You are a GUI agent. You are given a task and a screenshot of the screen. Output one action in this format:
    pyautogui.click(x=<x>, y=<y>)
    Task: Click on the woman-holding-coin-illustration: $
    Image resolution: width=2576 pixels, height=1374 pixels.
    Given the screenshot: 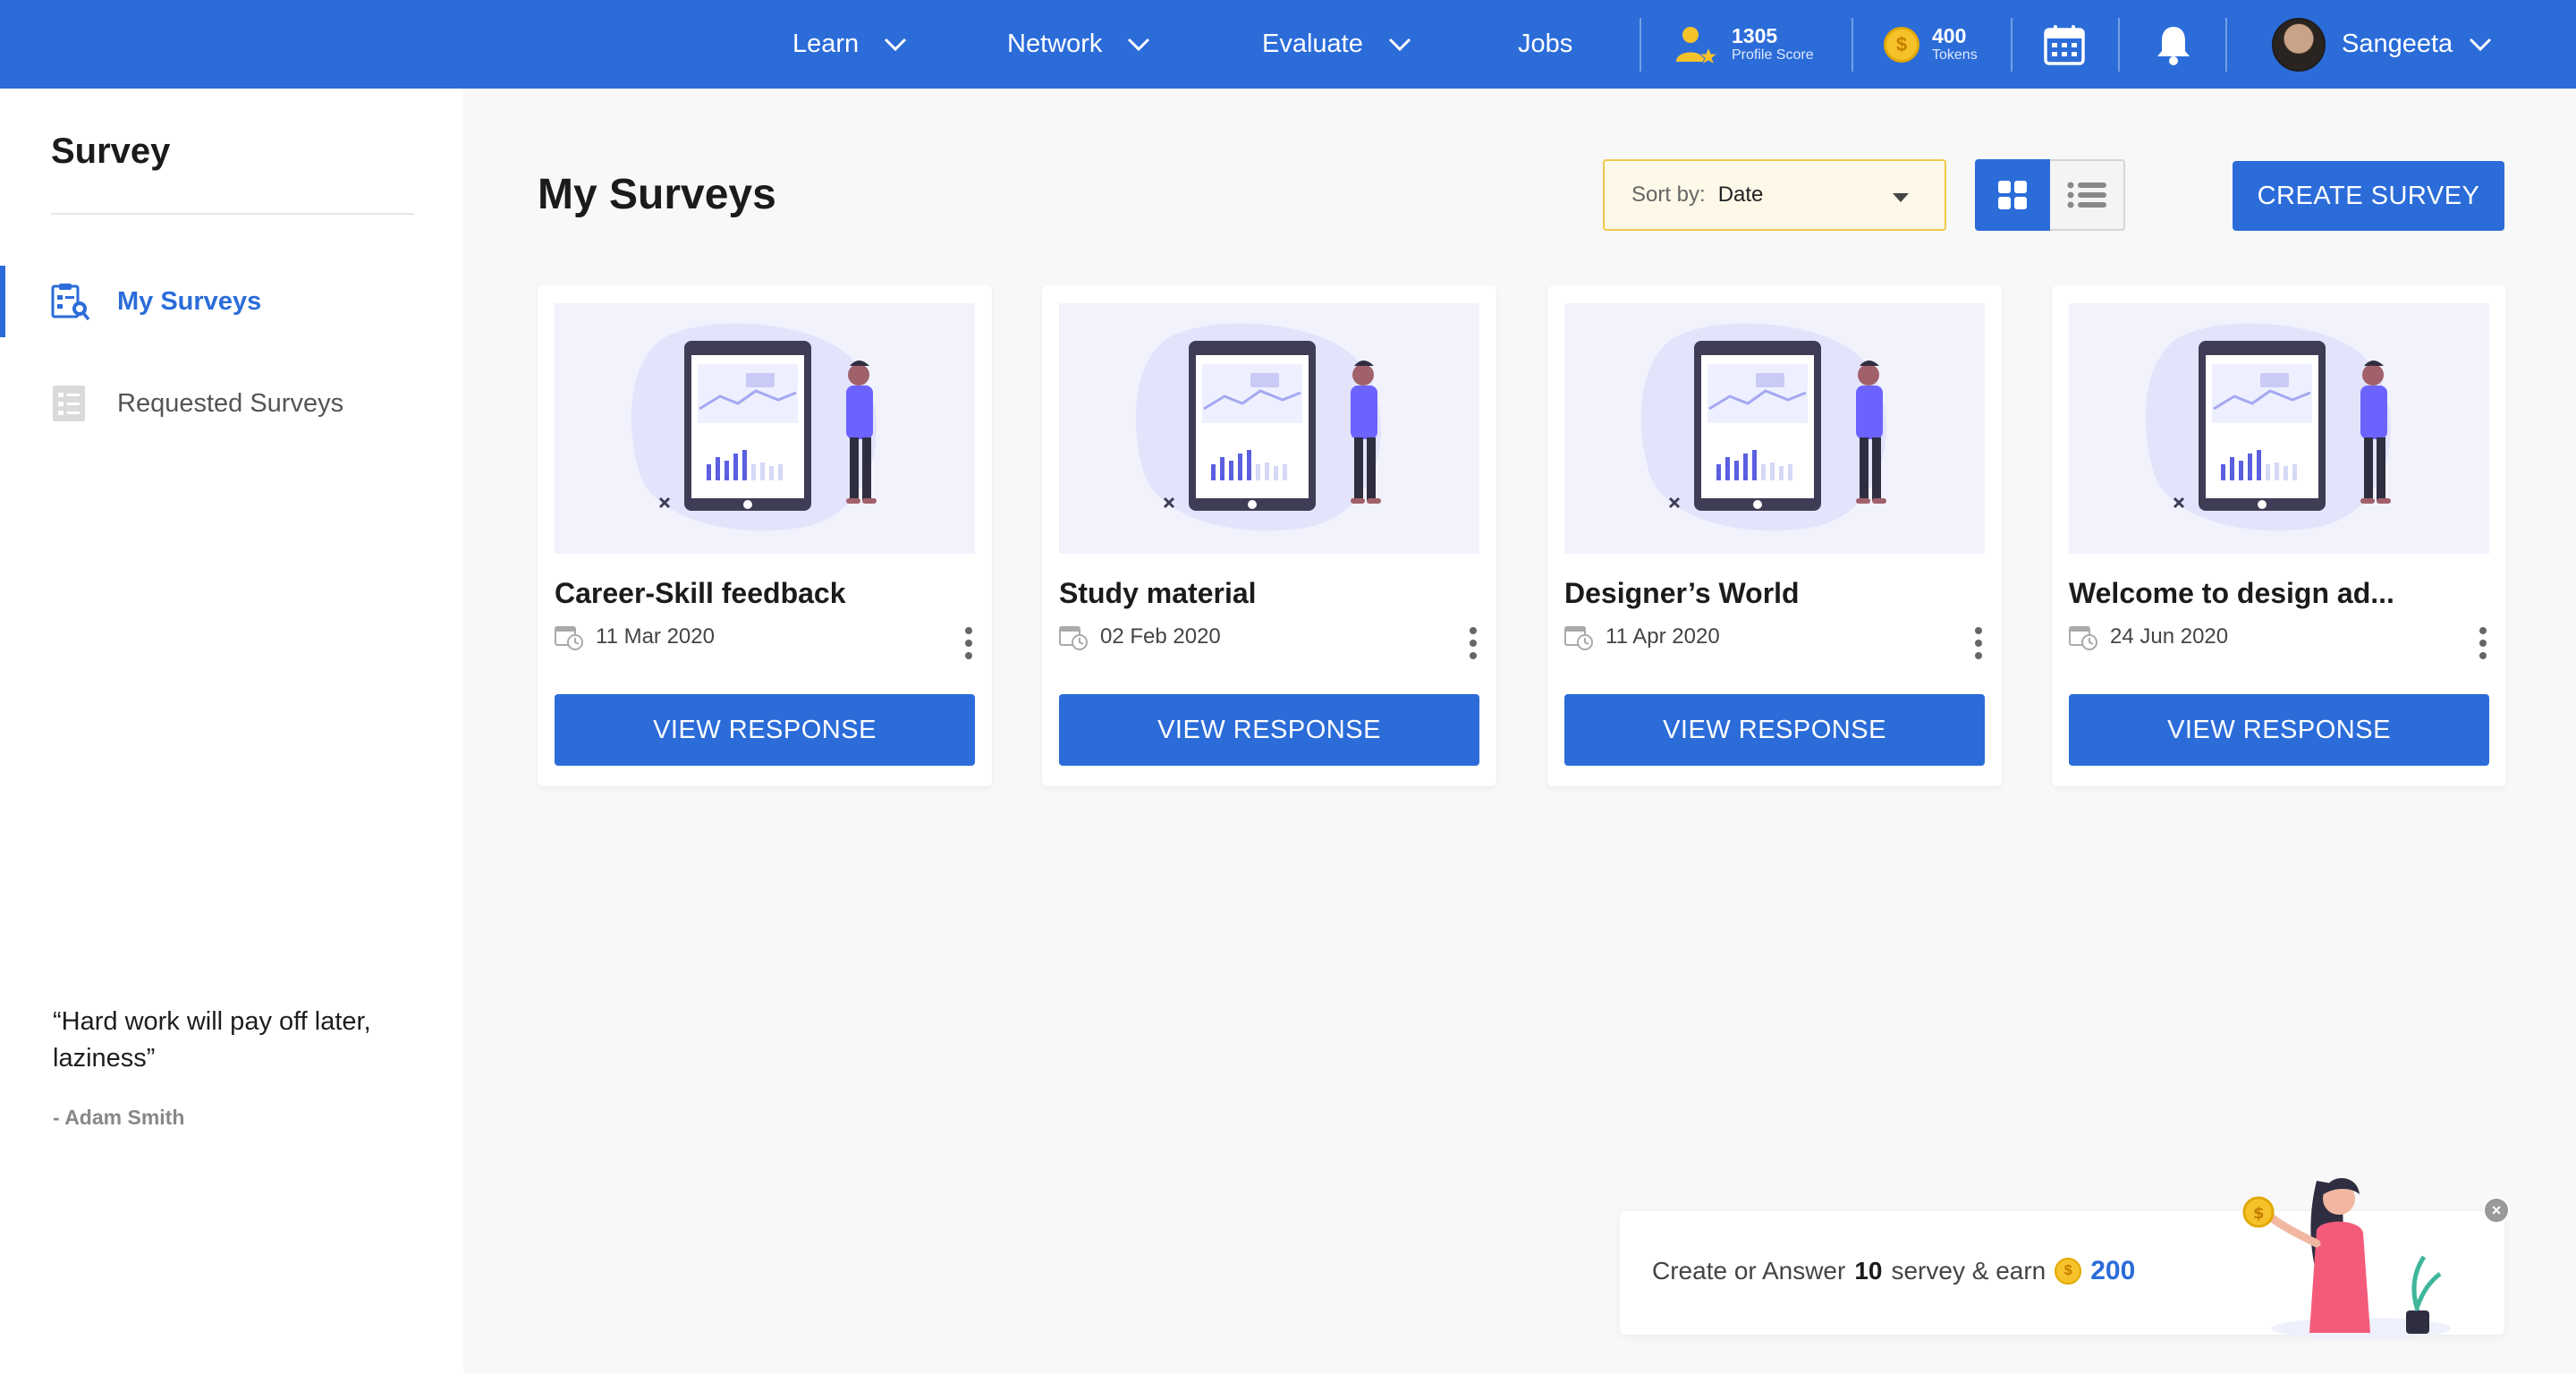 What is the action you would take?
    pyautogui.click(x=2346, y=1258)
    